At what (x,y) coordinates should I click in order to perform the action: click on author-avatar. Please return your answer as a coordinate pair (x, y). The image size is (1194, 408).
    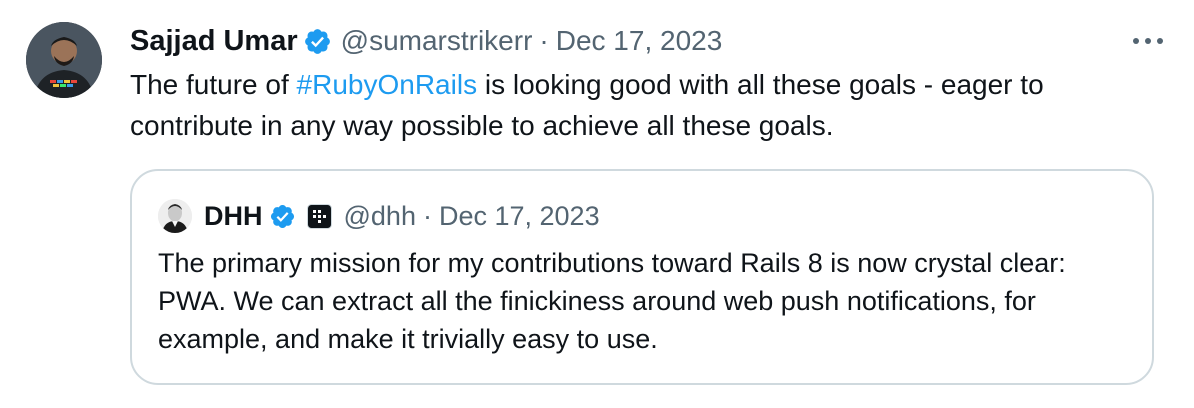
    Looking at the image, I should click on (64, 60).